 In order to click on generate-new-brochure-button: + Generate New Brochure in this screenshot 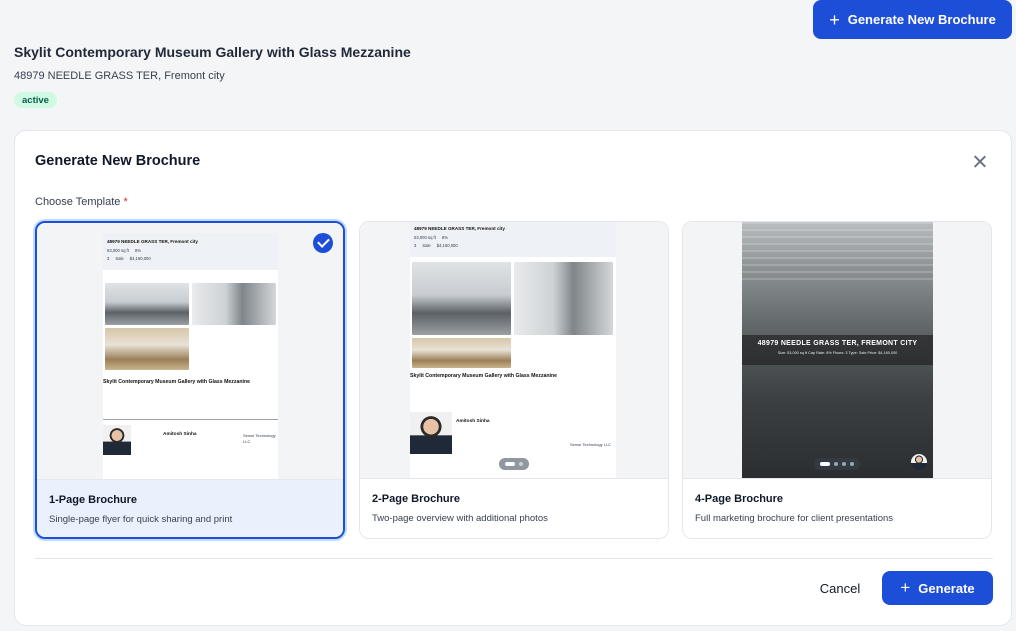, I will do `click(912, 19)`.